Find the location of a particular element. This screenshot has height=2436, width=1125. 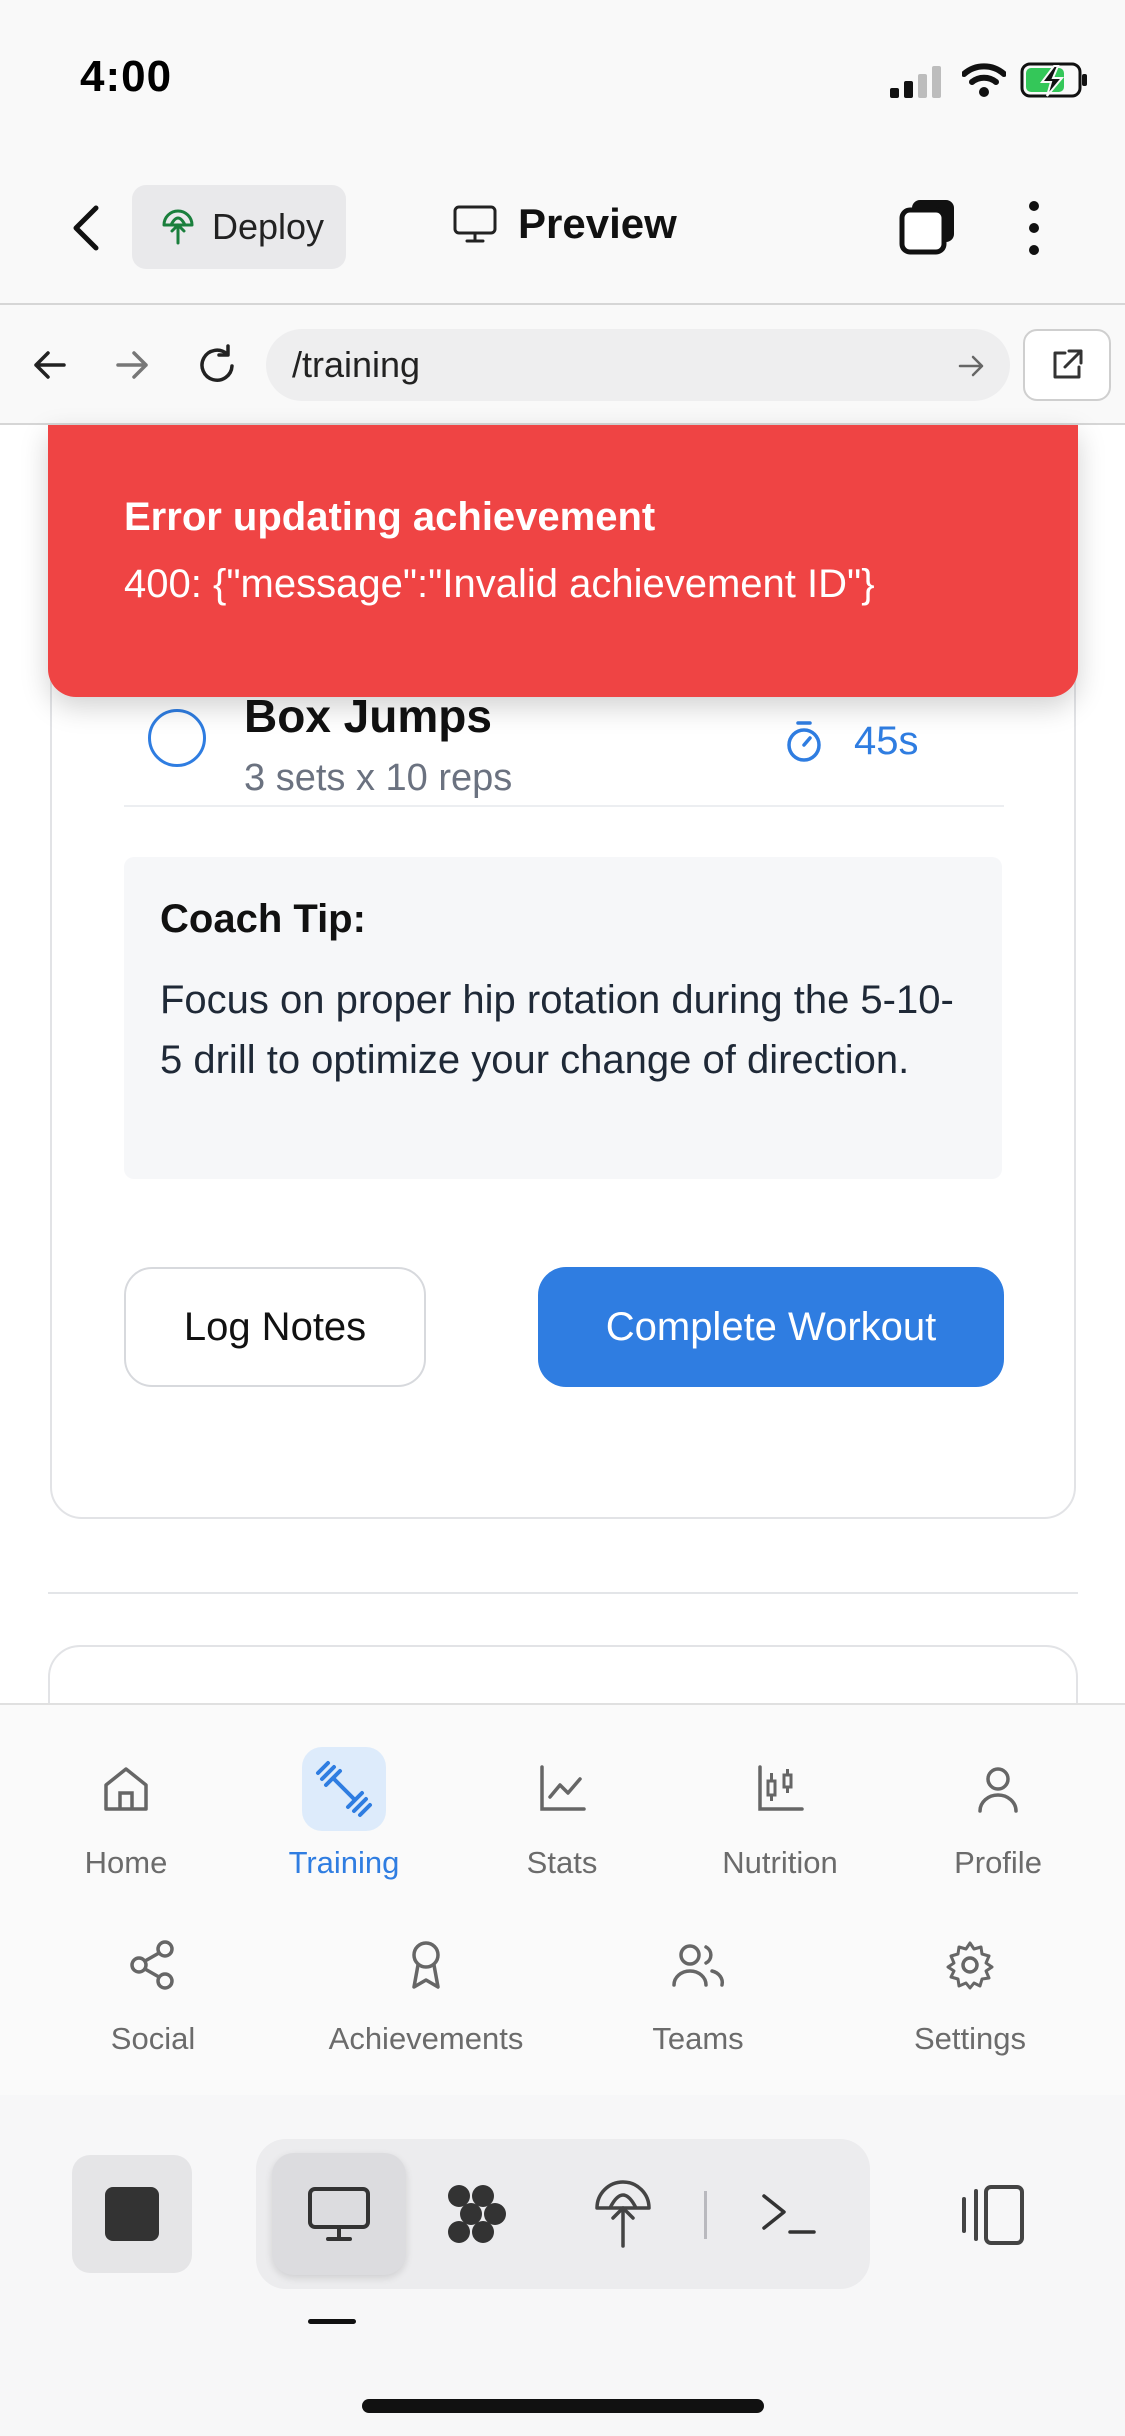

wifi-icon is located at coordinates (984, 80).